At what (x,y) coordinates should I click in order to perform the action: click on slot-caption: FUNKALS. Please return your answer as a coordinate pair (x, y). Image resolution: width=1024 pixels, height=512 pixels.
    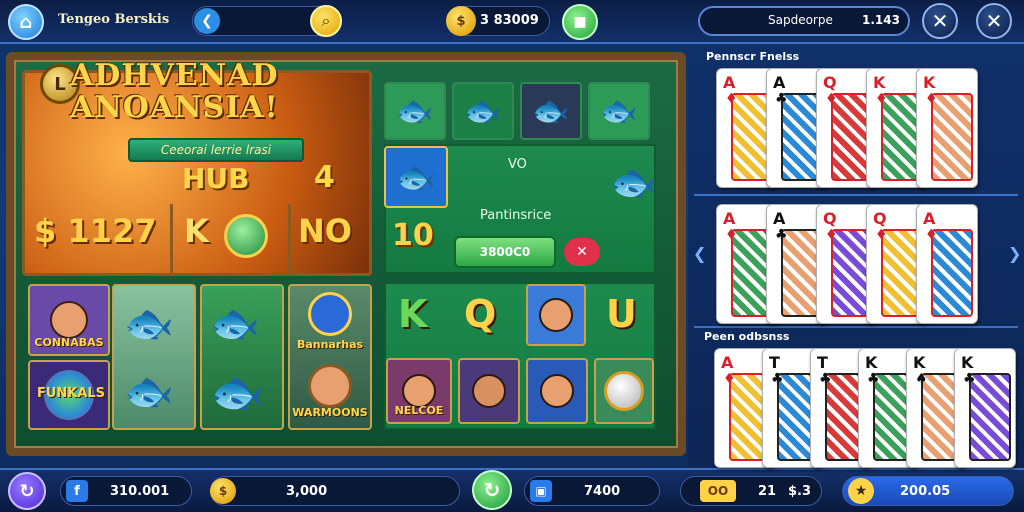
    Looking at the image, I should click on (71, 393).